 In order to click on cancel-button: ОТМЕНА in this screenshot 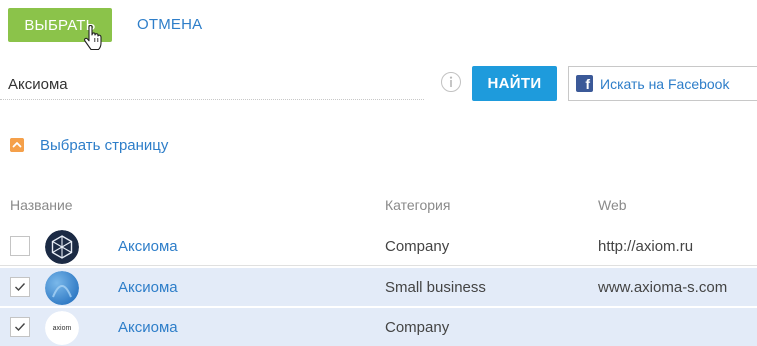, I will do `click(169, 24)`.